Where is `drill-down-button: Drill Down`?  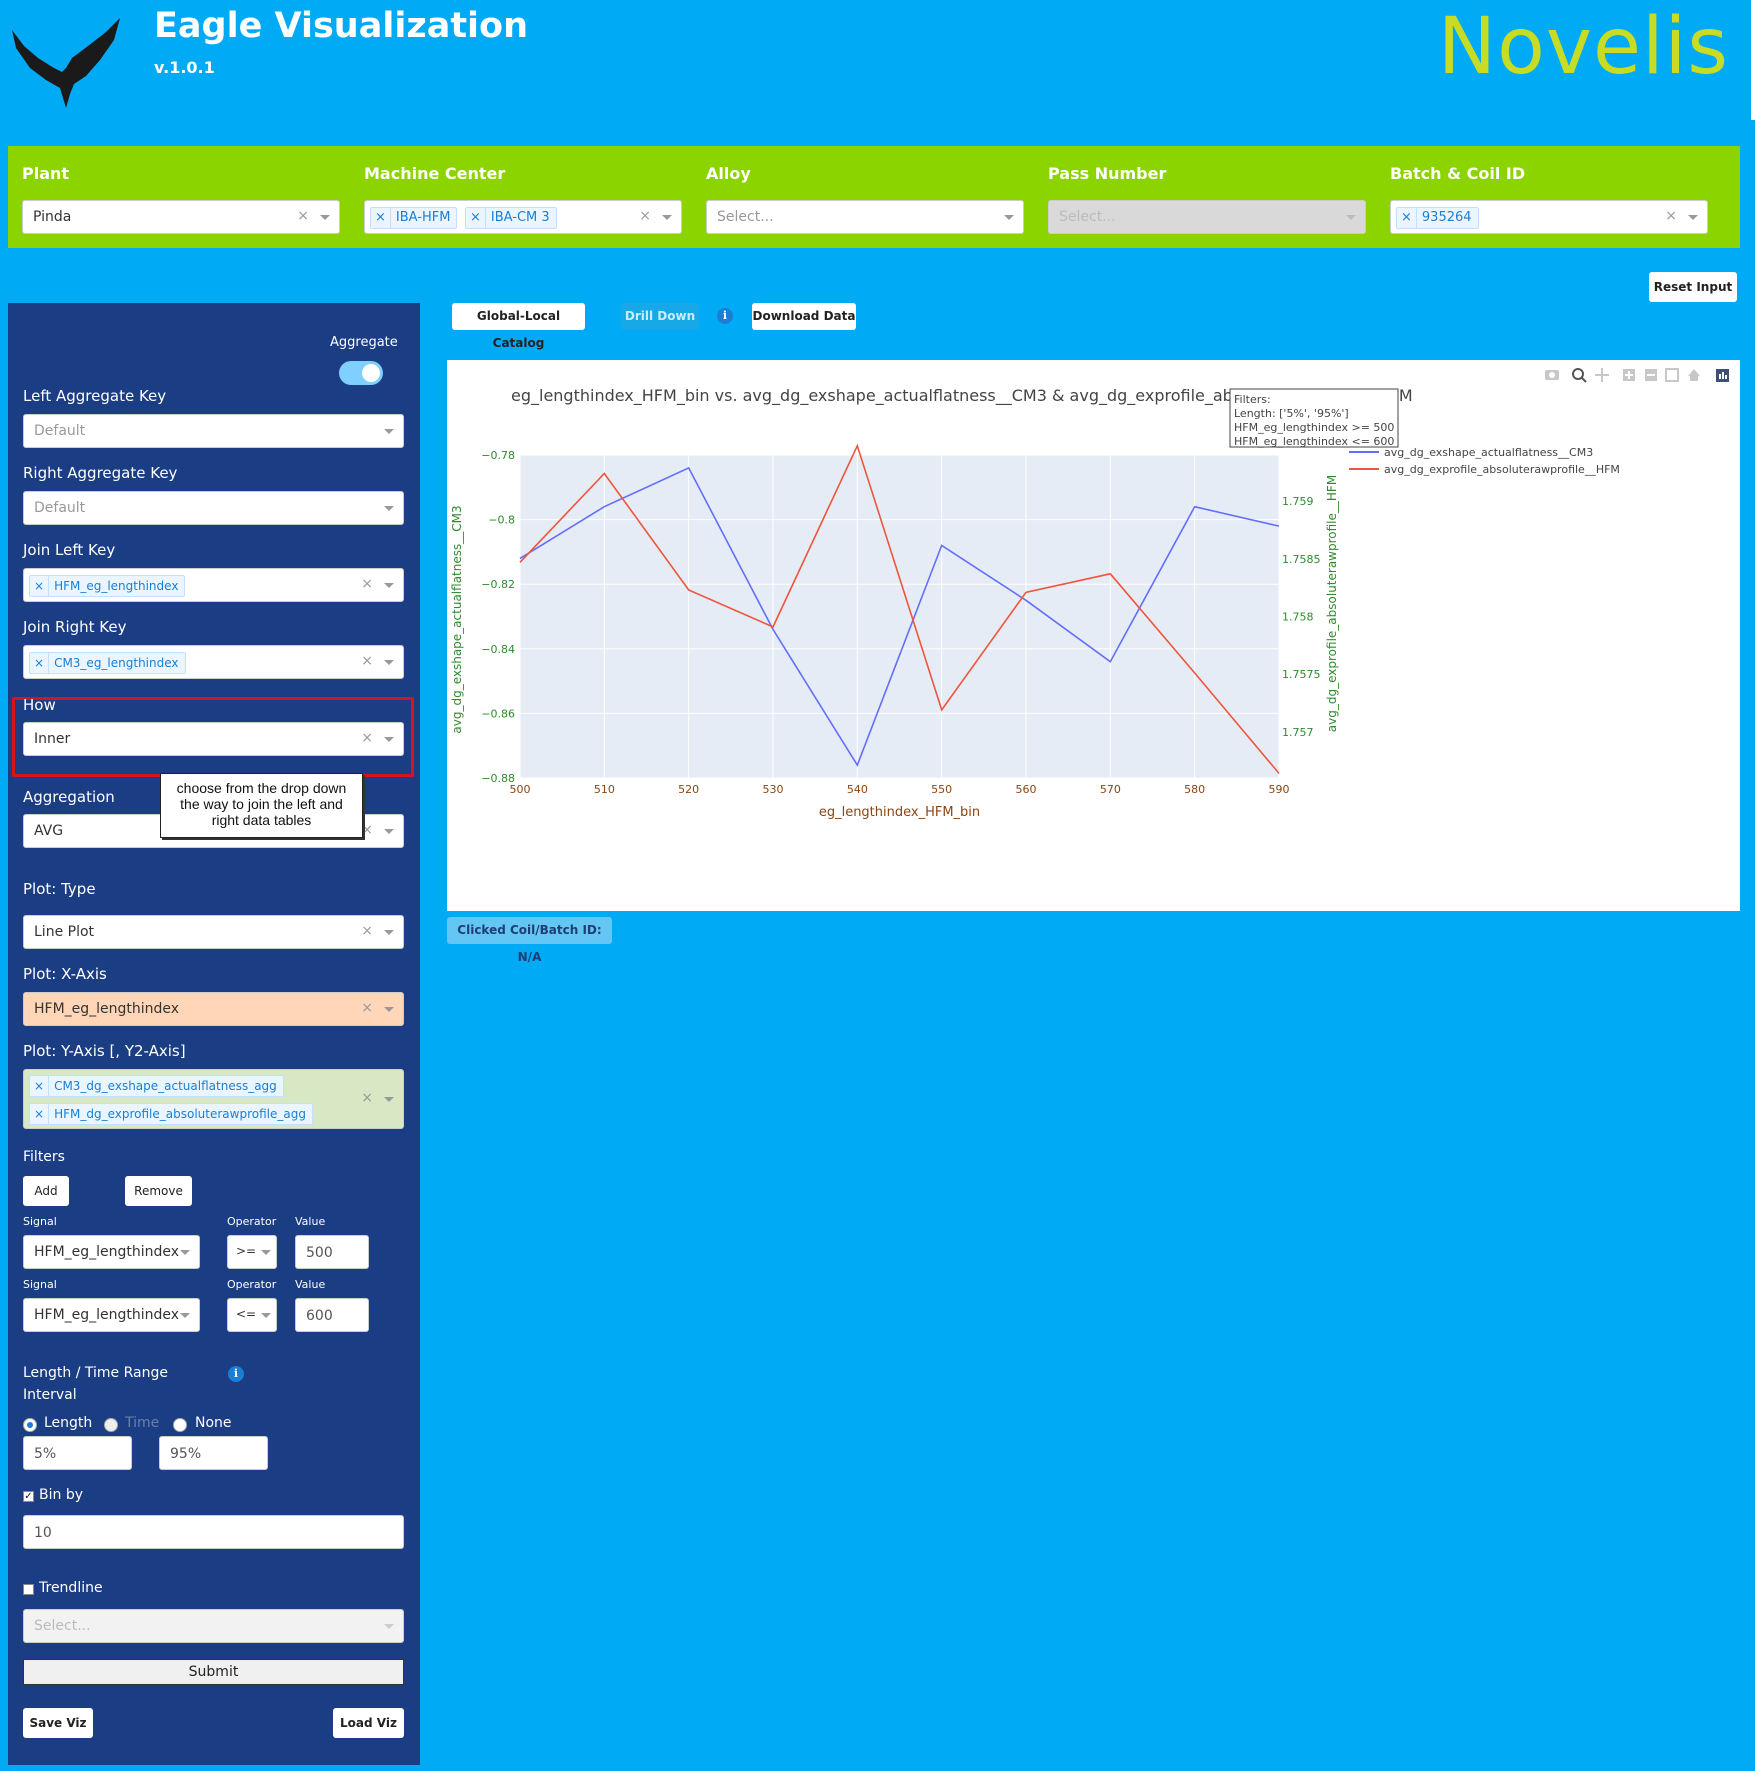
drill-down-button: Drill Down is located at coordinates (660, 316).